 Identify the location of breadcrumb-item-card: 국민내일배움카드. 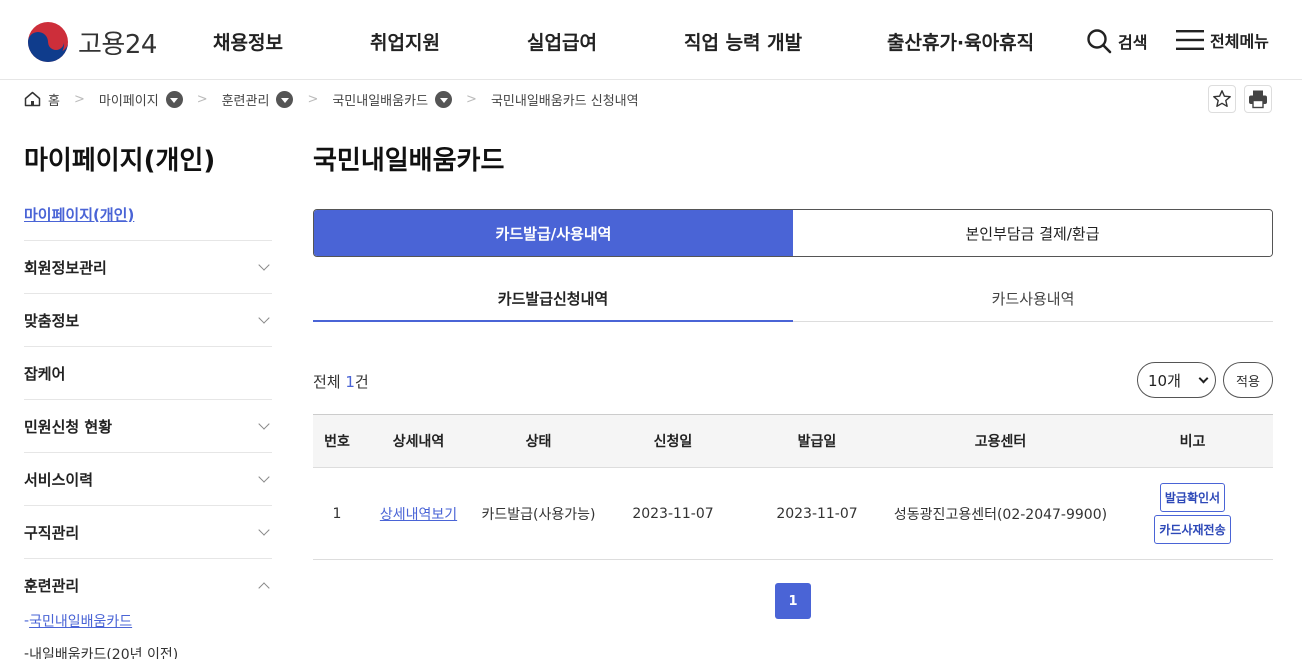
(392, 99).